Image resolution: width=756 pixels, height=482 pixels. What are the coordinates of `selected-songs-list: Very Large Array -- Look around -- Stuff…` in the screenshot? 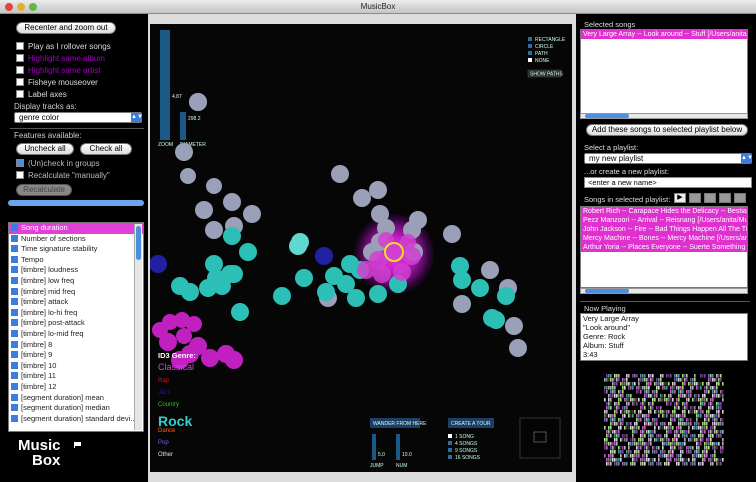 It's located at (664, 72).